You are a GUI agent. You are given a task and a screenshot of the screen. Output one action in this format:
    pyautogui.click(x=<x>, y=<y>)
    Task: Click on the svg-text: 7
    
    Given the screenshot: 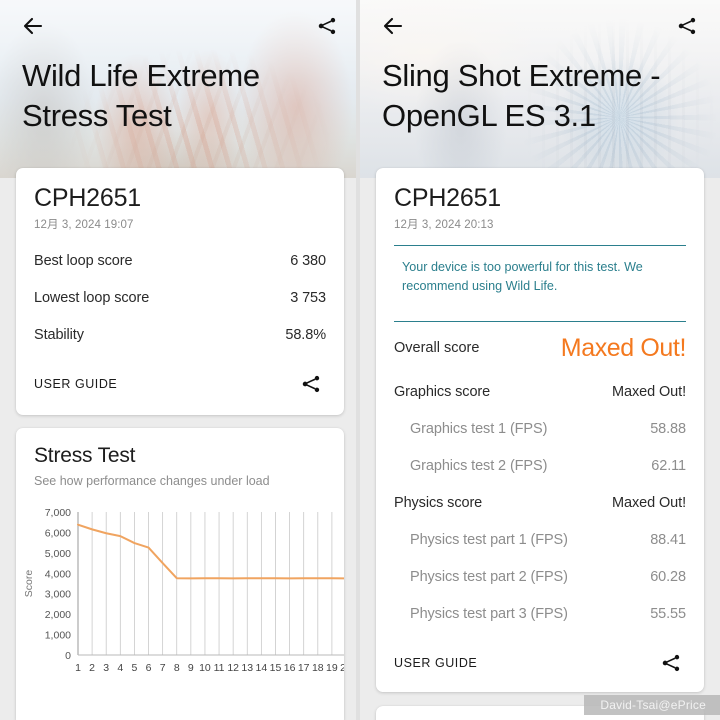 What is the action you would take?
    pyautogui.click(x=163, y=668)
    